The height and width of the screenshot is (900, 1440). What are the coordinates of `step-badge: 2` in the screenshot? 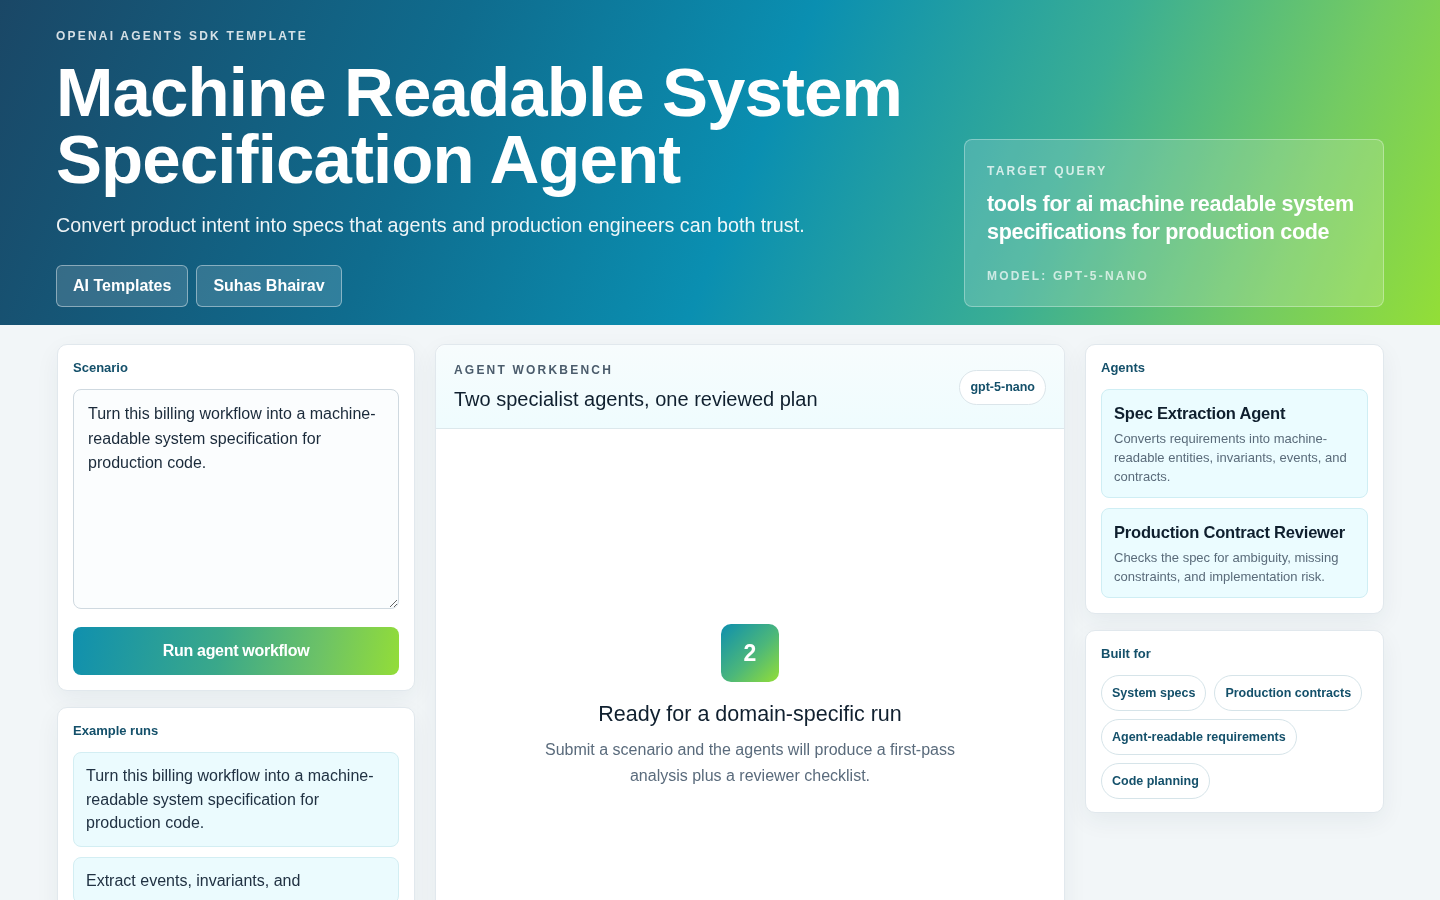 It's located at (750, 653).